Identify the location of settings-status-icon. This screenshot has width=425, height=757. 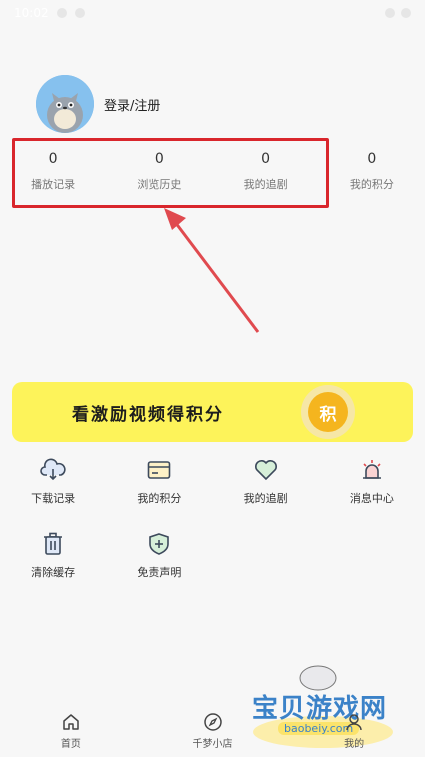
(61, 13).